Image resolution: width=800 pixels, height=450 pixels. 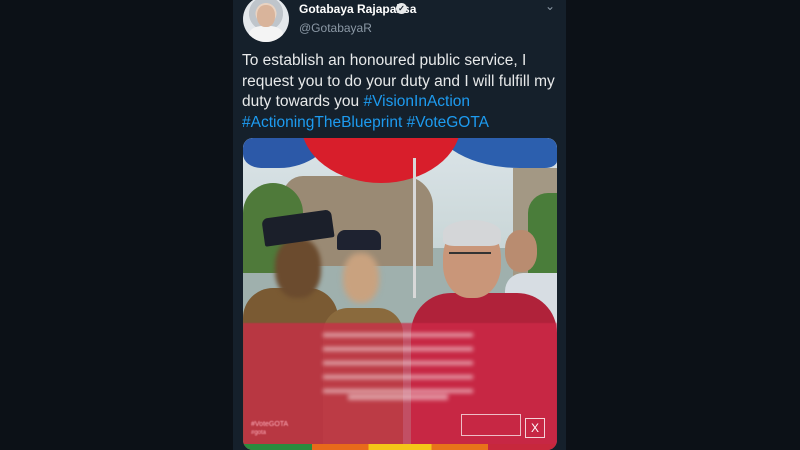 What do you see at coordinates (400, 447) in the screenshot?
I see `flag-color-stripe` at bounding box center [400, 447].